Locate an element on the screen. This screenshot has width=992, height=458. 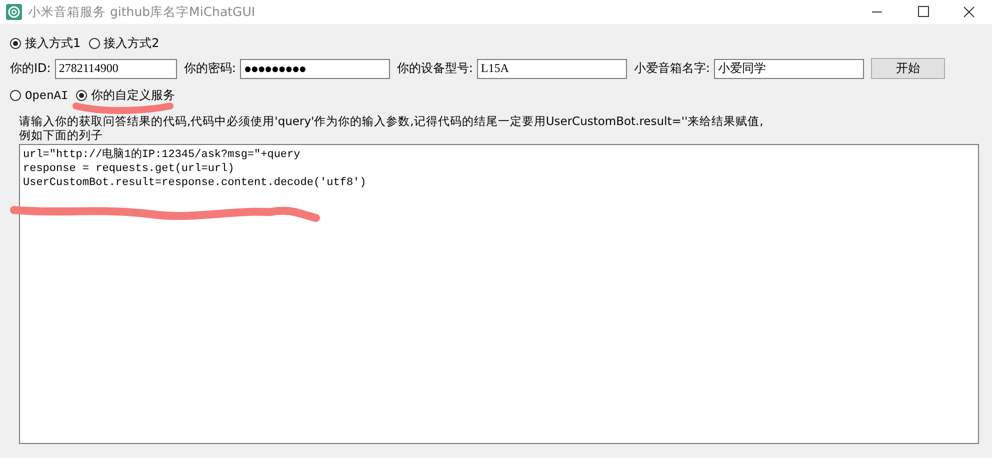
instruction-text: 请输入你的获取问答结果的代码,代码中必须使用'query'作为你的输入参数,记得代码的结尾一定要用UserCustomBot.result=''来给结果赋值, is located at coordinates (391, 121).